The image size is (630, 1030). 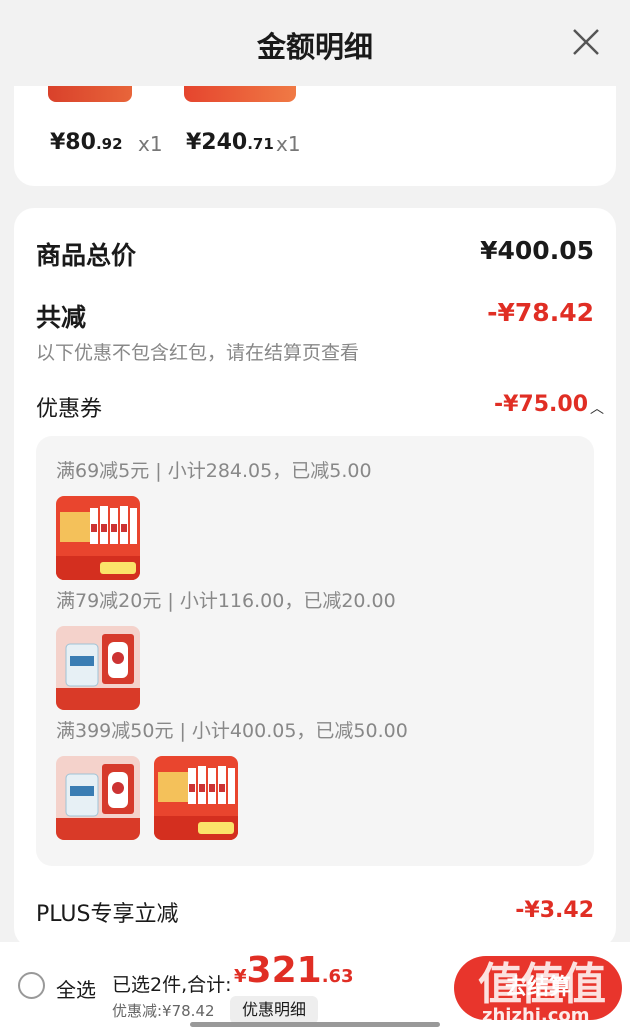 What do you see at coordinates (260, 144) in the screenshot?
I see `item-price-dec: .71` at bounding box center [260, 144].